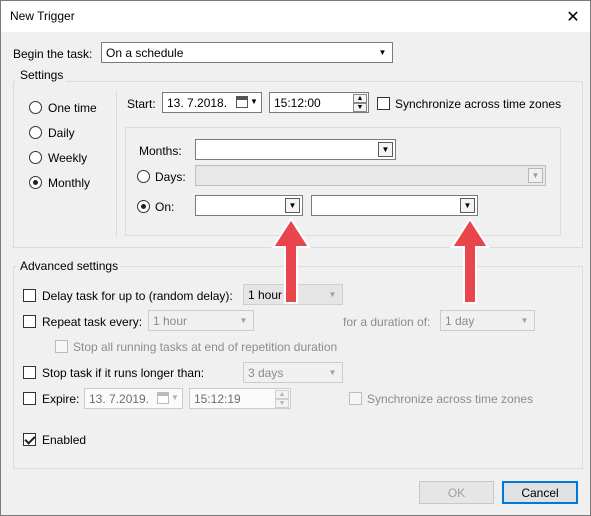 This screenshot has height=516, width=591. What do you see at coordinates (29, 321) in the screenshot?
I see `repeat-task-checkbox` at bounding box center [29, 321].